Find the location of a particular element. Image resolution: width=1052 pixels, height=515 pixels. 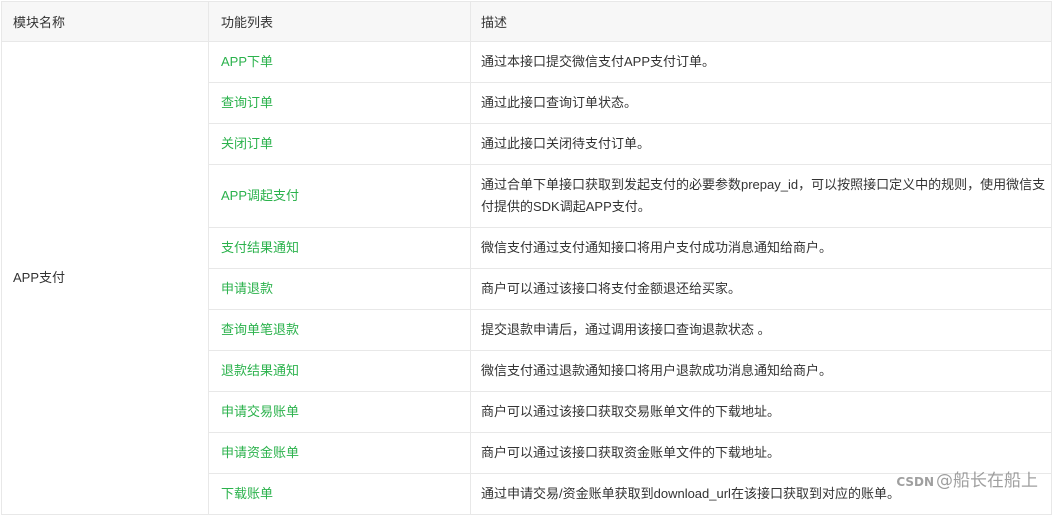

feature-description: 微信支付通过退款通知接口将用户退款成功消息通知给商户。 is located at coordinates (761, 371).